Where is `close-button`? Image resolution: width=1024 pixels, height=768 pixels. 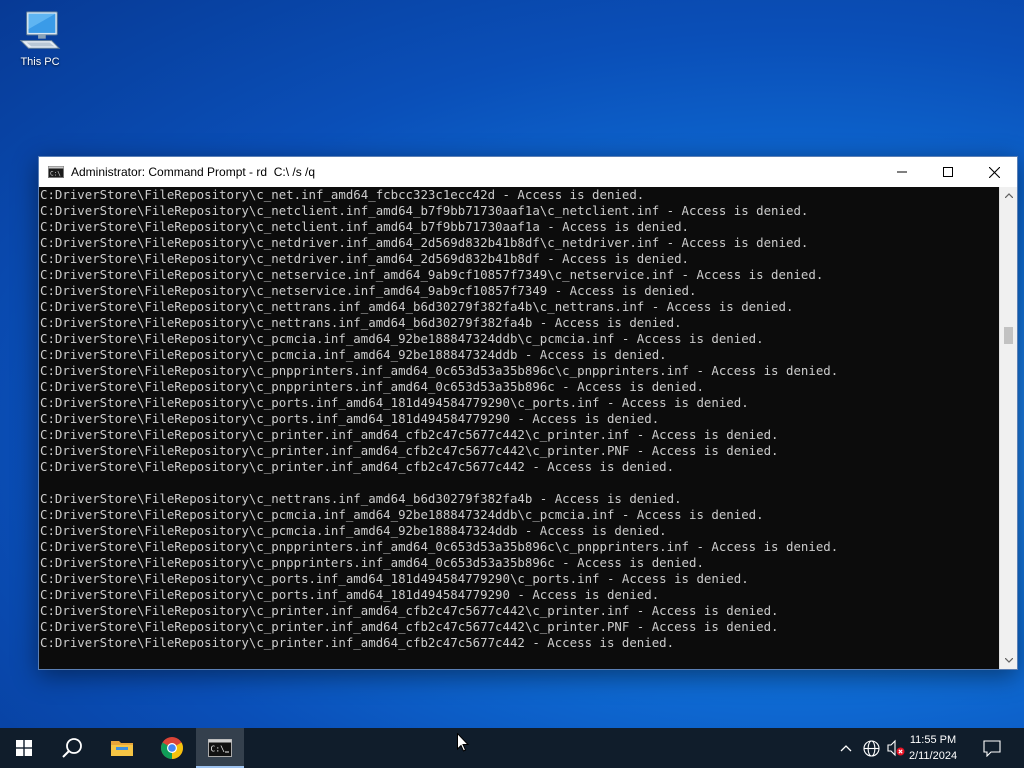
close-button is located at coordinates (994, 172).